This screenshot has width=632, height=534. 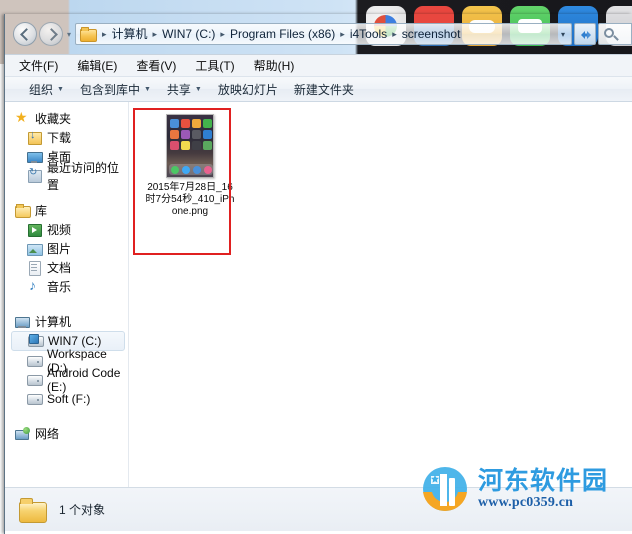 I want to click on music-icon, so click(x=34, y=285).